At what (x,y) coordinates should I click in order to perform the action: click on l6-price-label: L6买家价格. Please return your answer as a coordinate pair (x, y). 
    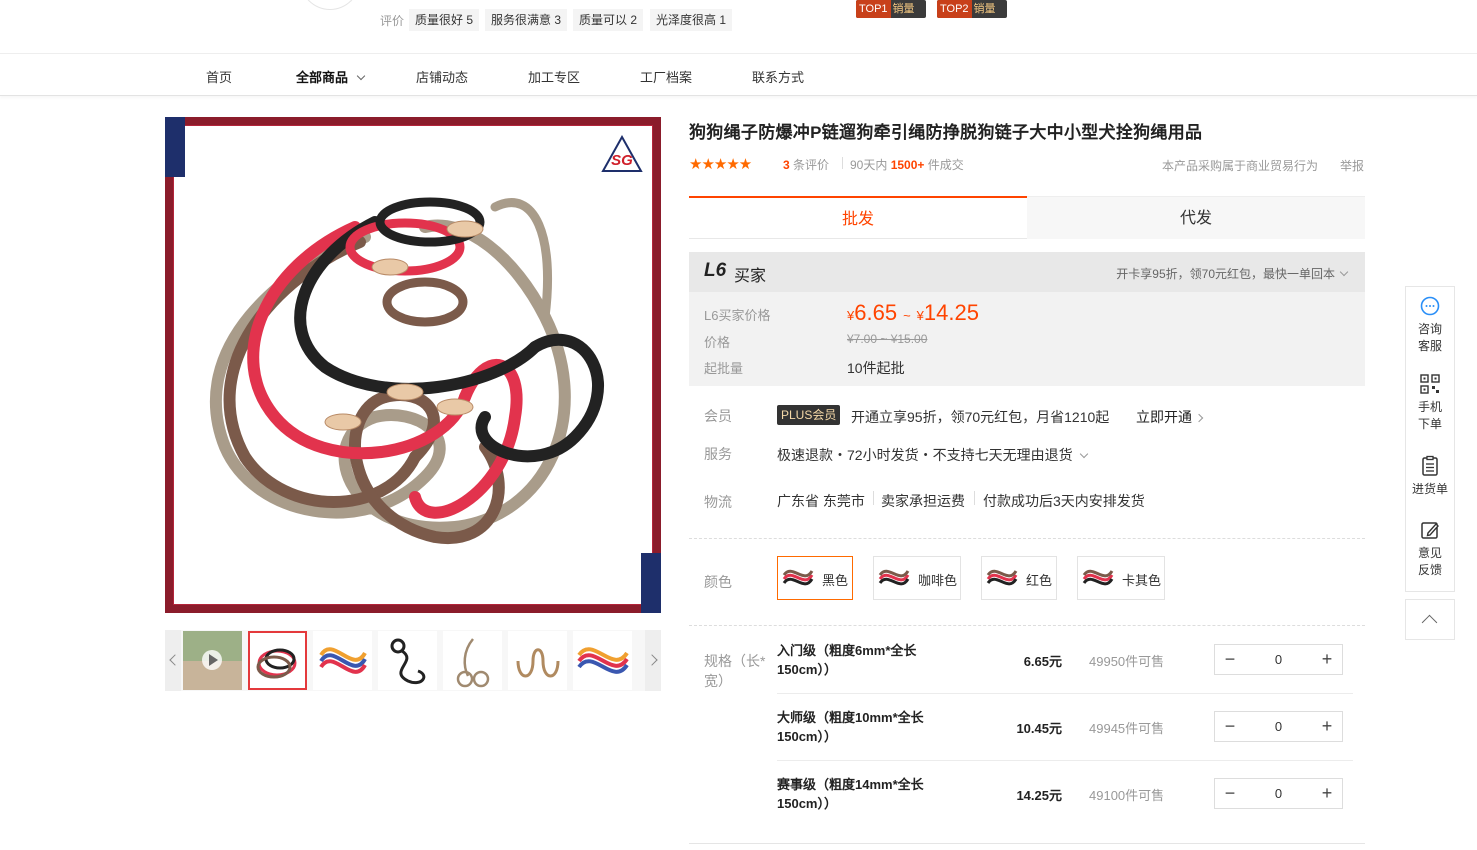
    Looking at the image, I should click on (737, 315).